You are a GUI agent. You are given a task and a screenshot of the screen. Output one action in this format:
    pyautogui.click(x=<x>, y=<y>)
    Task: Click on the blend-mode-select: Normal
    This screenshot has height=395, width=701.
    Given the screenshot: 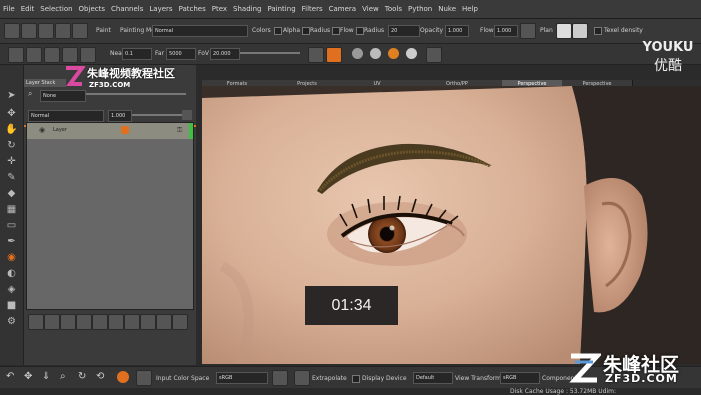 What is the action you would take?
    pyautogui.click(x=66, y=116)
    